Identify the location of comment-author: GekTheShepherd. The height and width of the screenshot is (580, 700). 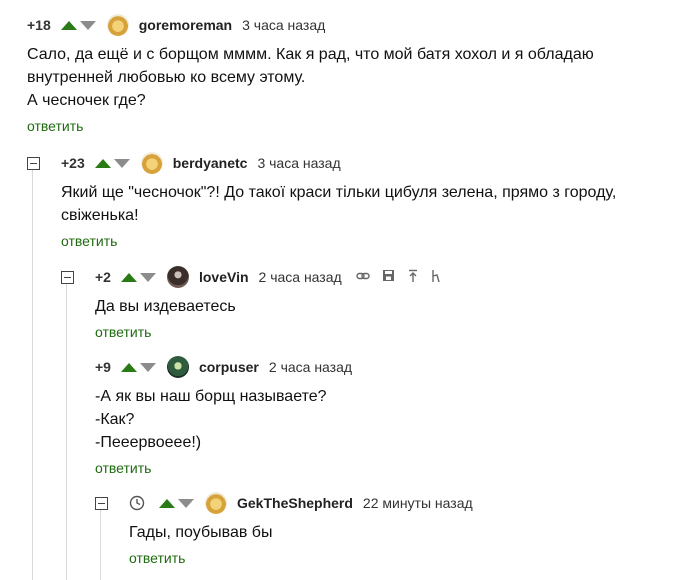
(295, 503).